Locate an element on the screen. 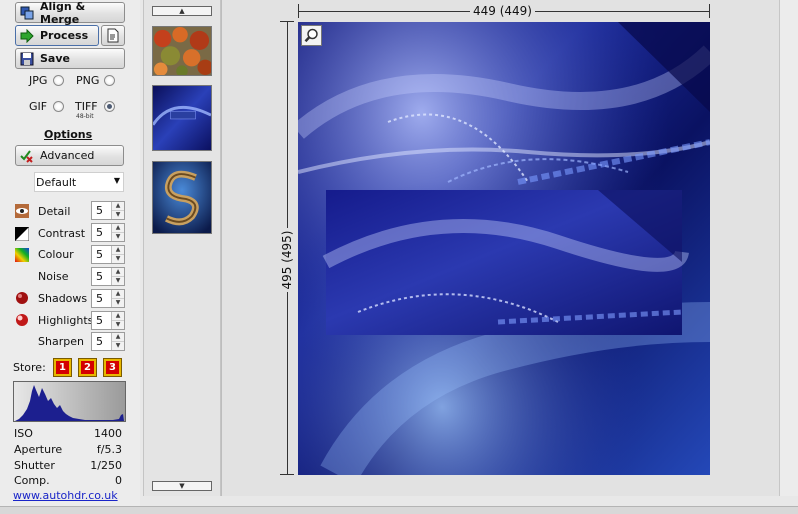  store-label: Store: is located at coordinates (29, 367).